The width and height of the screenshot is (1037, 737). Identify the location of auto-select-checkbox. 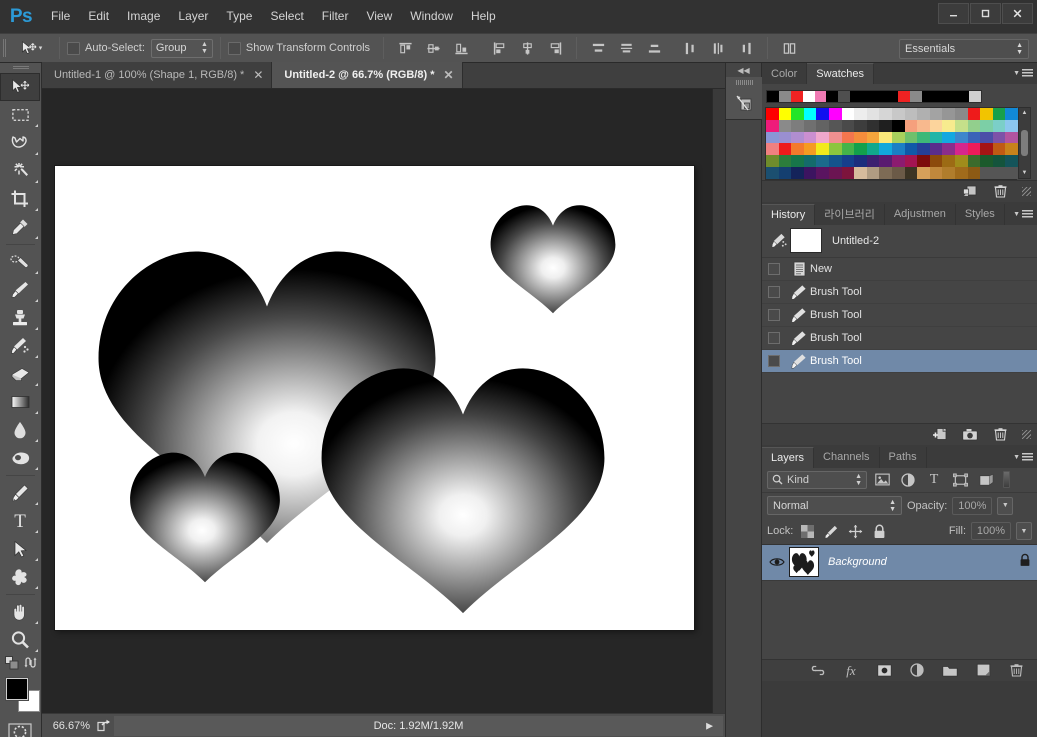
(73, 48).